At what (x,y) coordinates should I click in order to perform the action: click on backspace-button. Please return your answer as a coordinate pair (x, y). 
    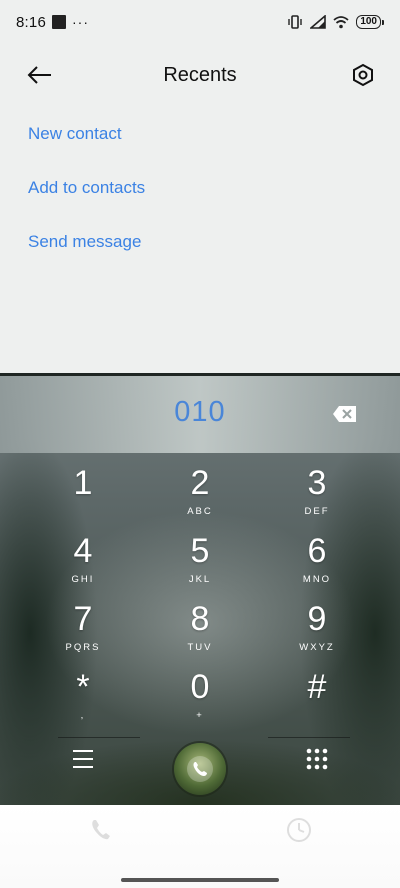
    Looking at the image, I should click on (345, 414).